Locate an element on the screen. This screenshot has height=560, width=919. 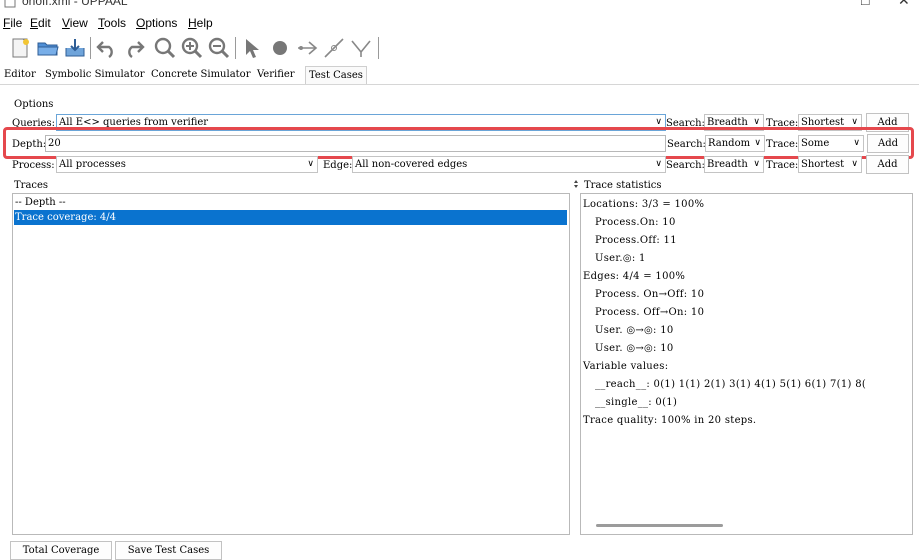
close-button: ✕ is located at coordinates (904, 4).